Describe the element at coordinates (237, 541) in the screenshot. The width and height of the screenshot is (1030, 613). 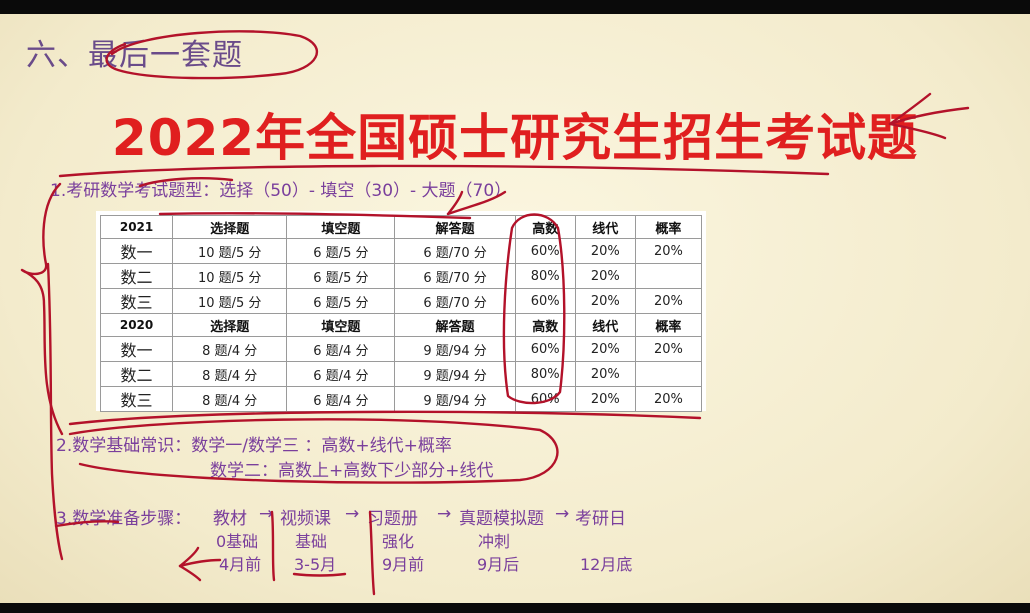
I see `stage-zero-base: 0基础` at that location.